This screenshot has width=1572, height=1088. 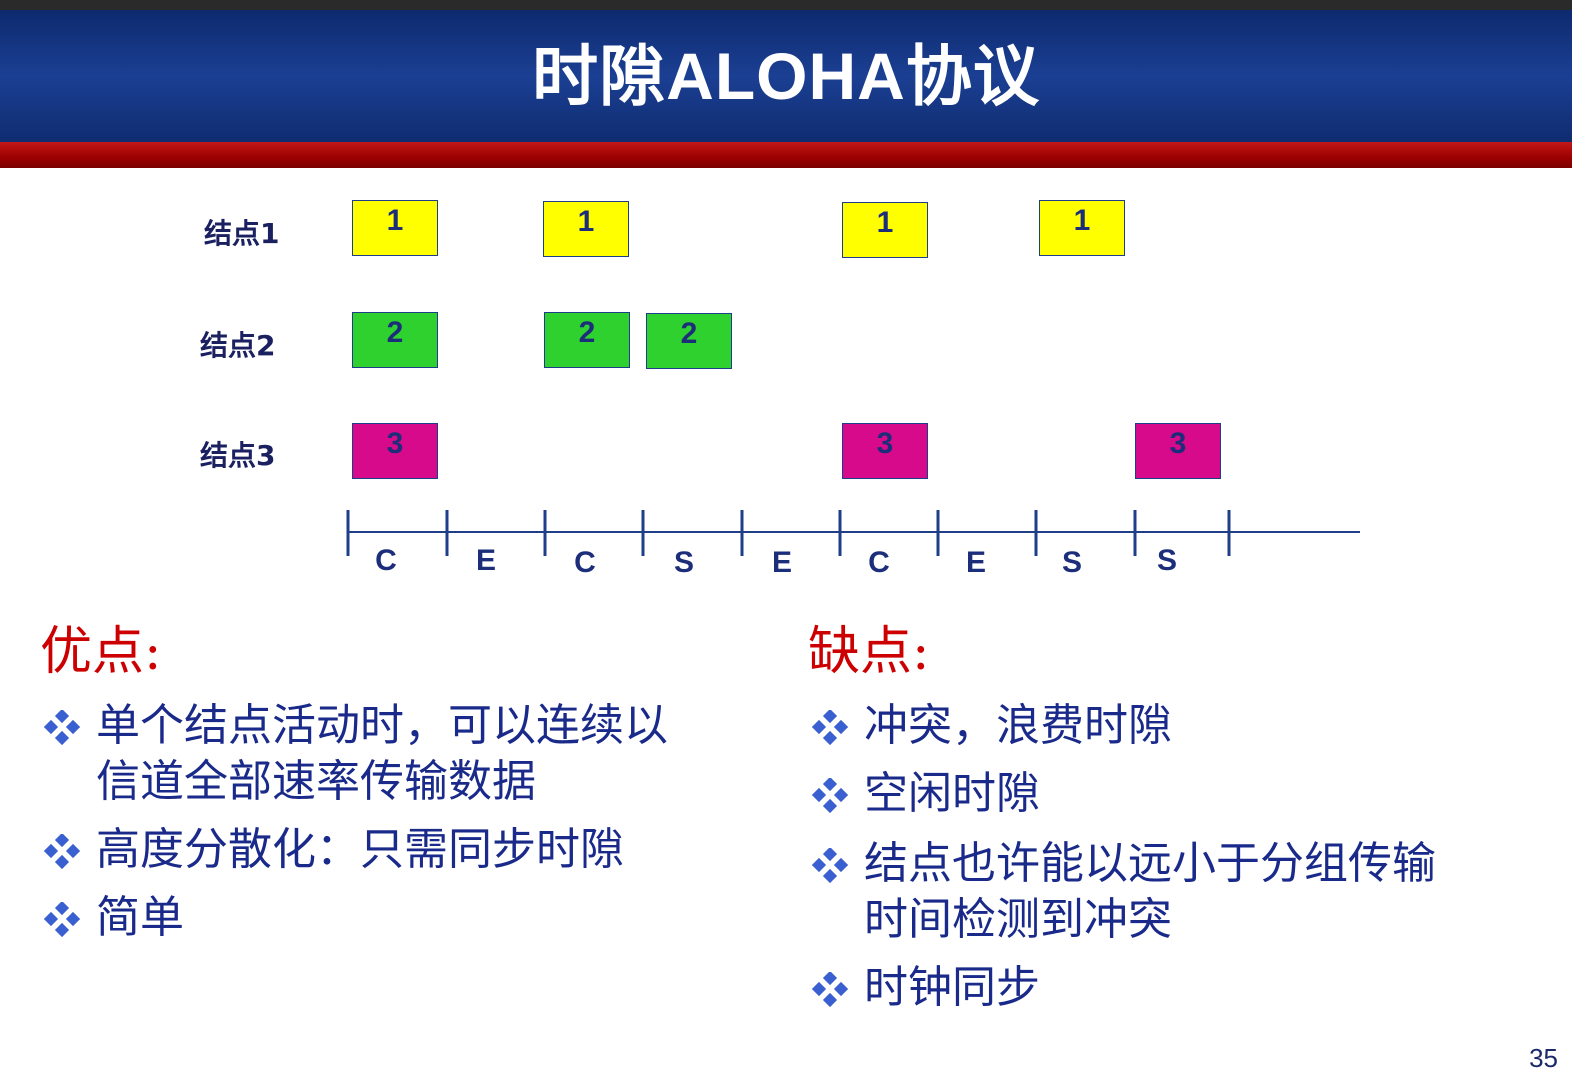 I want to click on cons-item-line: 冲突，浪费时隙, so click(x=1018, y=725).